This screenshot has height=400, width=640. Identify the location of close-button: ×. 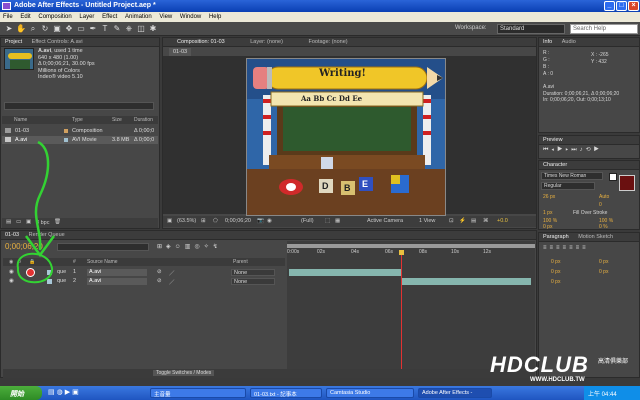
(633, 6).